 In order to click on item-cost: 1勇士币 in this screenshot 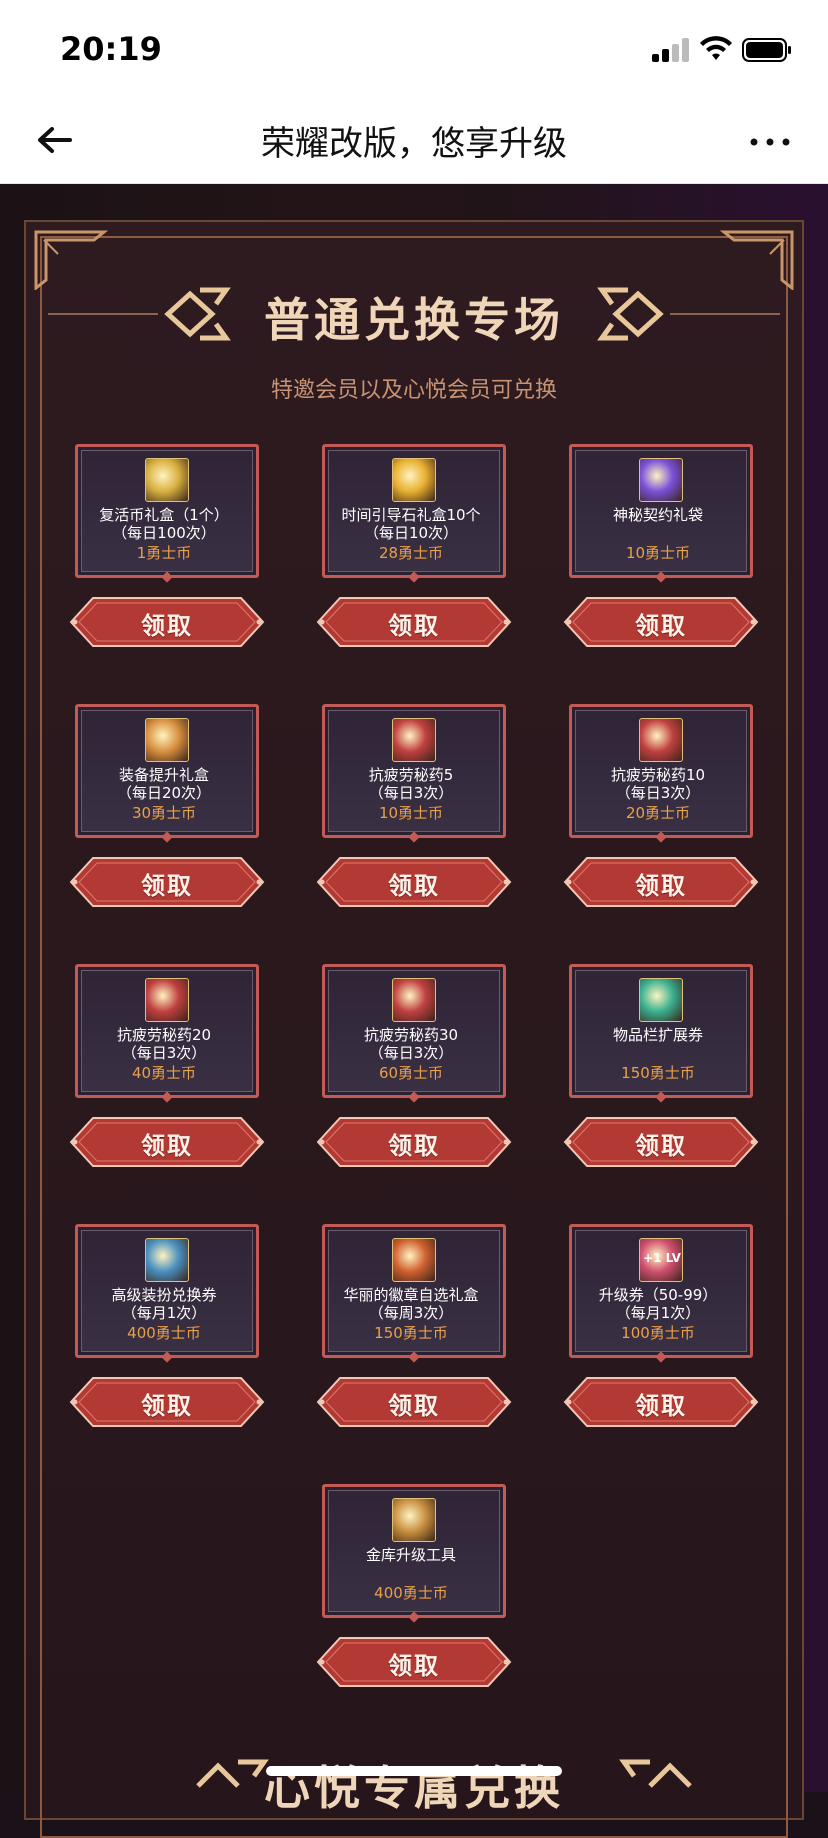, I will do `click(164, 553)`.